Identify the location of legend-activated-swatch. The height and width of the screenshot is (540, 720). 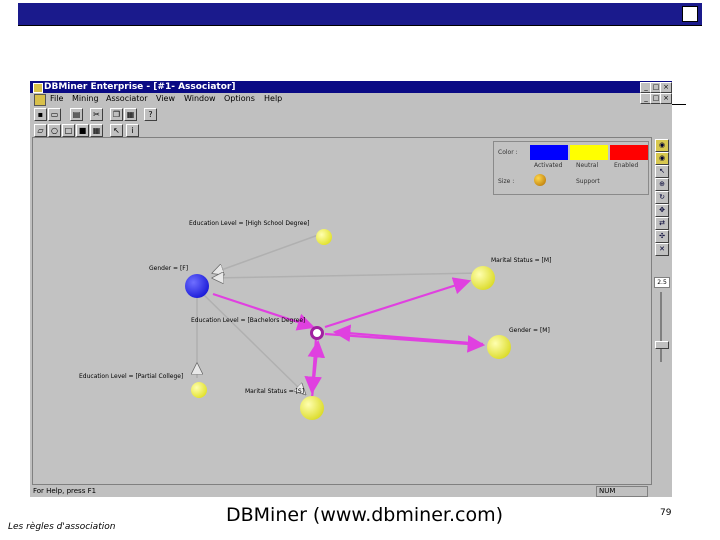
(549, 152).